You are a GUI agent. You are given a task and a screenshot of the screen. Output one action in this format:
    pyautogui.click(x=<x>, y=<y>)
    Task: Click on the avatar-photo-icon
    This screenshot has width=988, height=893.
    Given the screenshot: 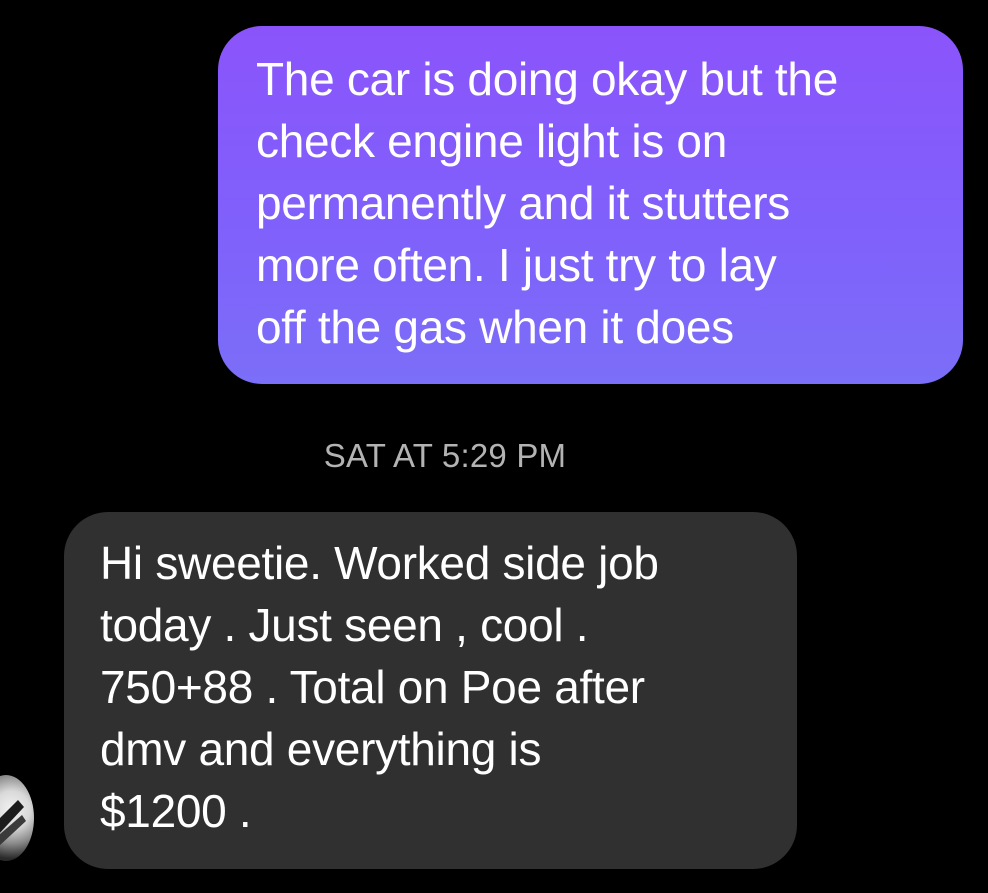 What is the action you would take?
    pyautogui.click(x=13, y=823)
    